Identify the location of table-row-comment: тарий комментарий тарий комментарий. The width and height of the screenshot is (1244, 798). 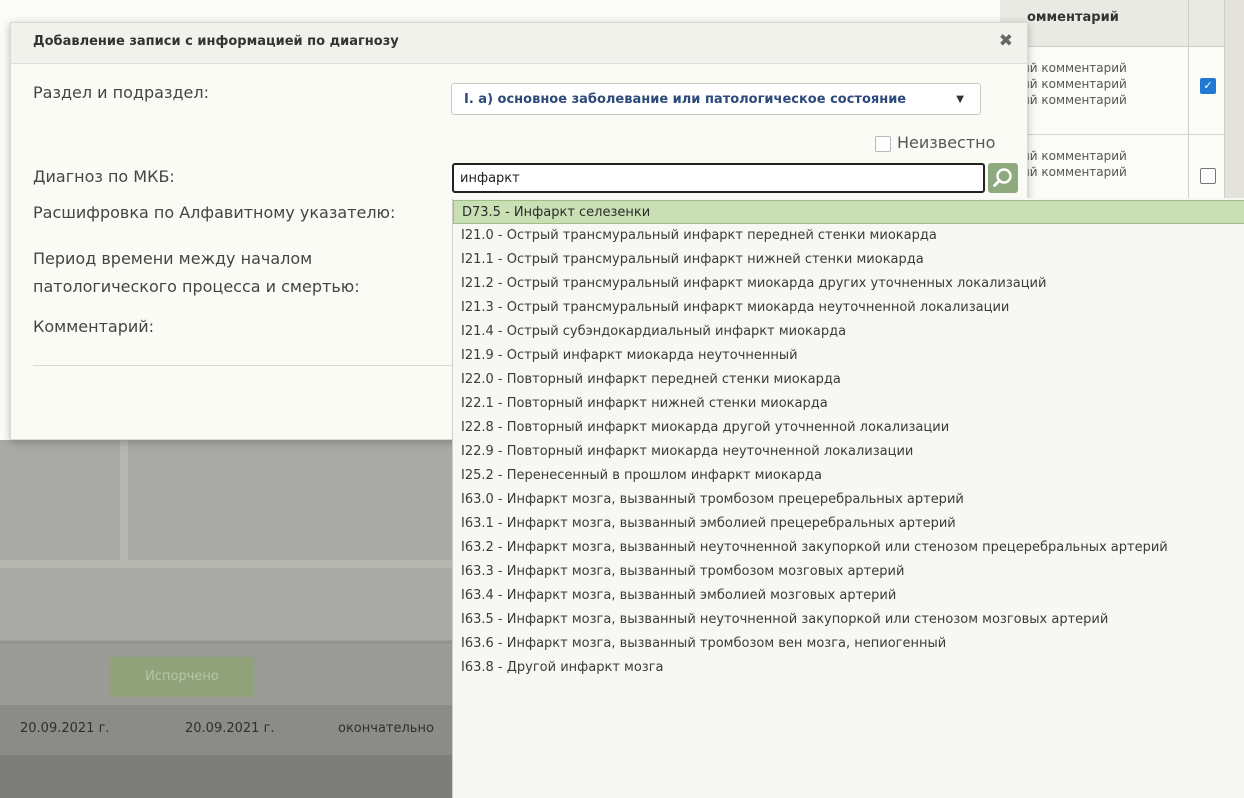
(1094, 164).